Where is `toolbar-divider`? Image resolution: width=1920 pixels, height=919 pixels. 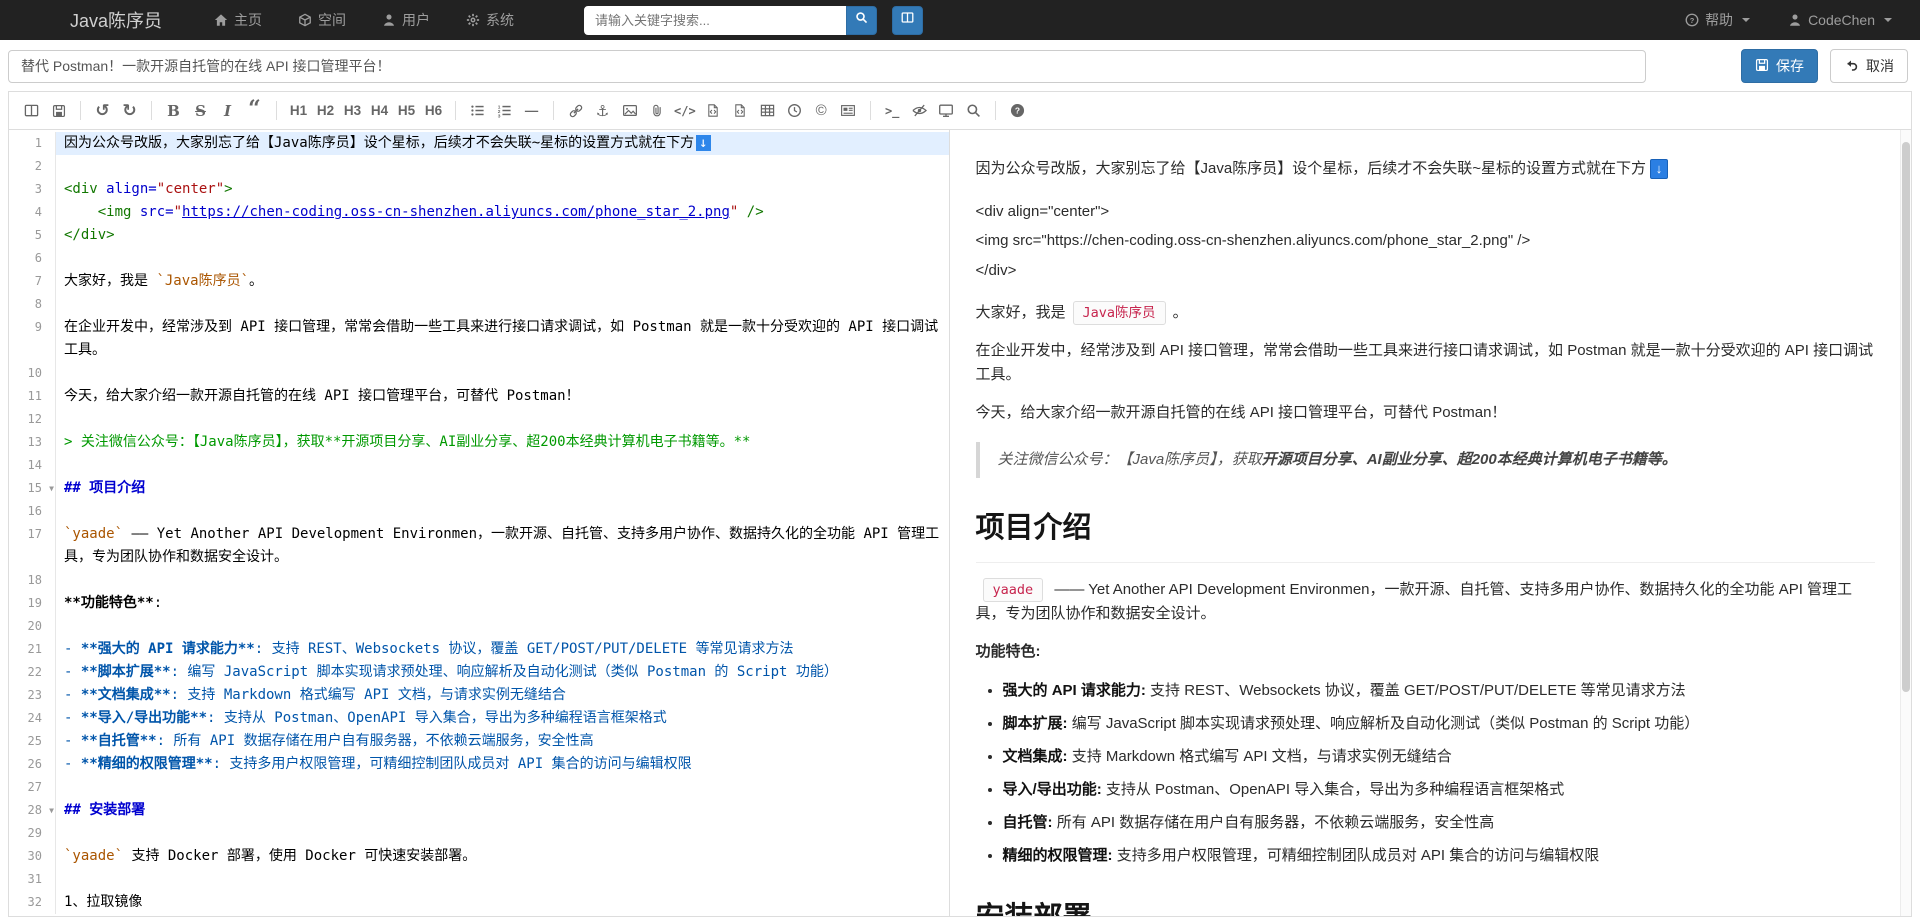
toolbar-divider is located at coordinates (151, 110).